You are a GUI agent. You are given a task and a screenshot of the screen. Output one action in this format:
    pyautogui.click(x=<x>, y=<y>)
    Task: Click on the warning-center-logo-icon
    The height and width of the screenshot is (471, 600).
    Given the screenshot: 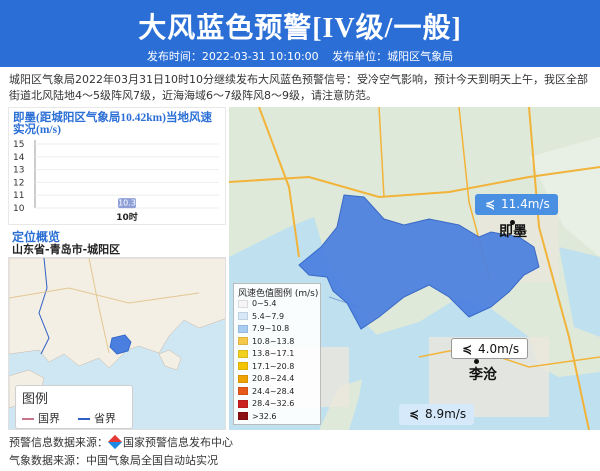 What is the action you would take?
    pyautogui.click(x=115, y=442)
    